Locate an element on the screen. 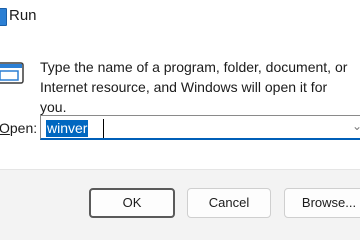  open-label: Open: is located at coordinates (18, 128).